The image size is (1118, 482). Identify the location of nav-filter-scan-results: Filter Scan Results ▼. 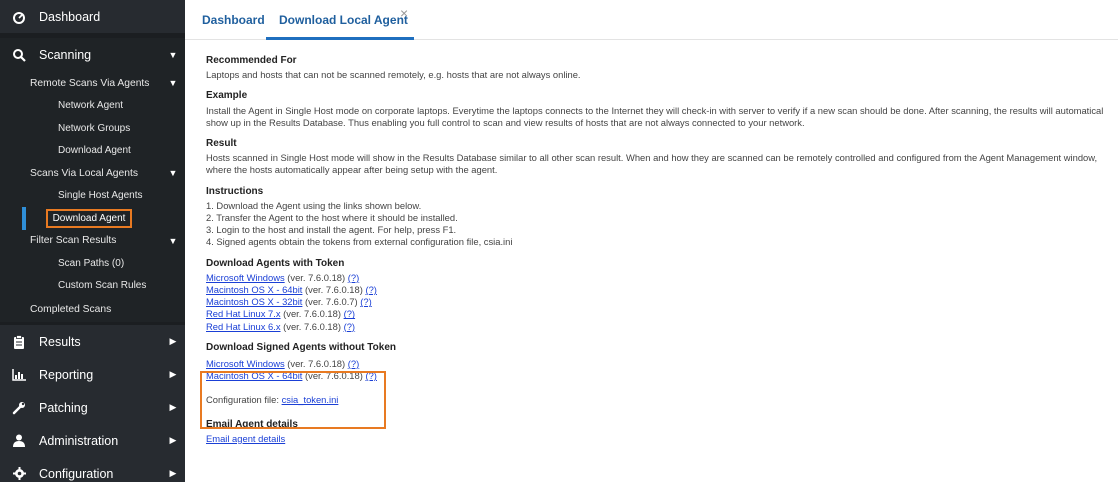
(92, 241).